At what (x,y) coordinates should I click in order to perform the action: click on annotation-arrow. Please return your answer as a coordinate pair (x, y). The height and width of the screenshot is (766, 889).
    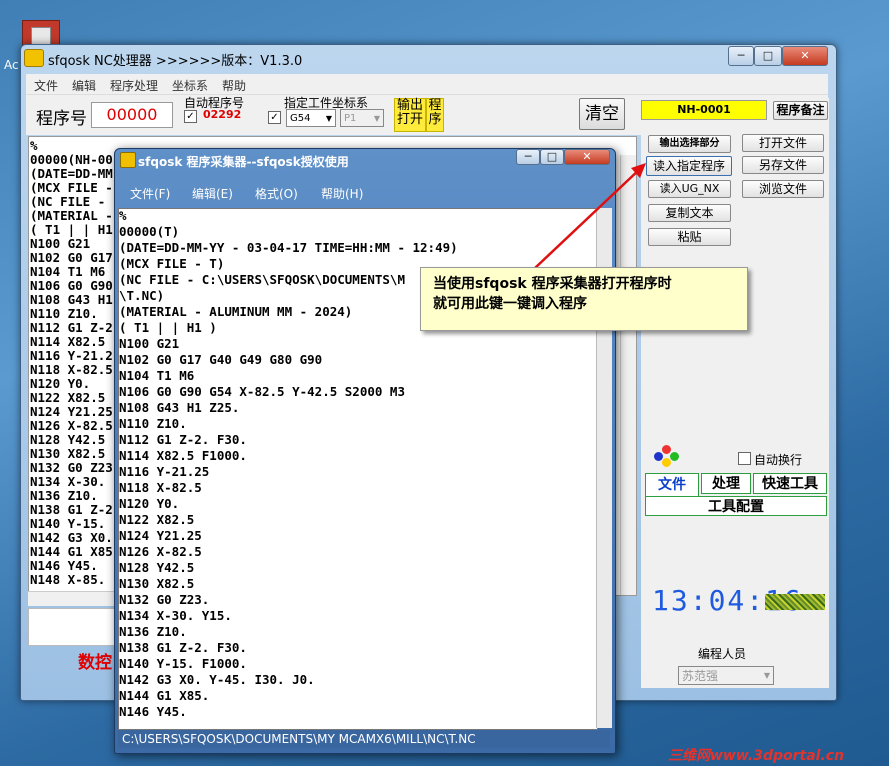
    Looking at the image, I should click on (590, 216).